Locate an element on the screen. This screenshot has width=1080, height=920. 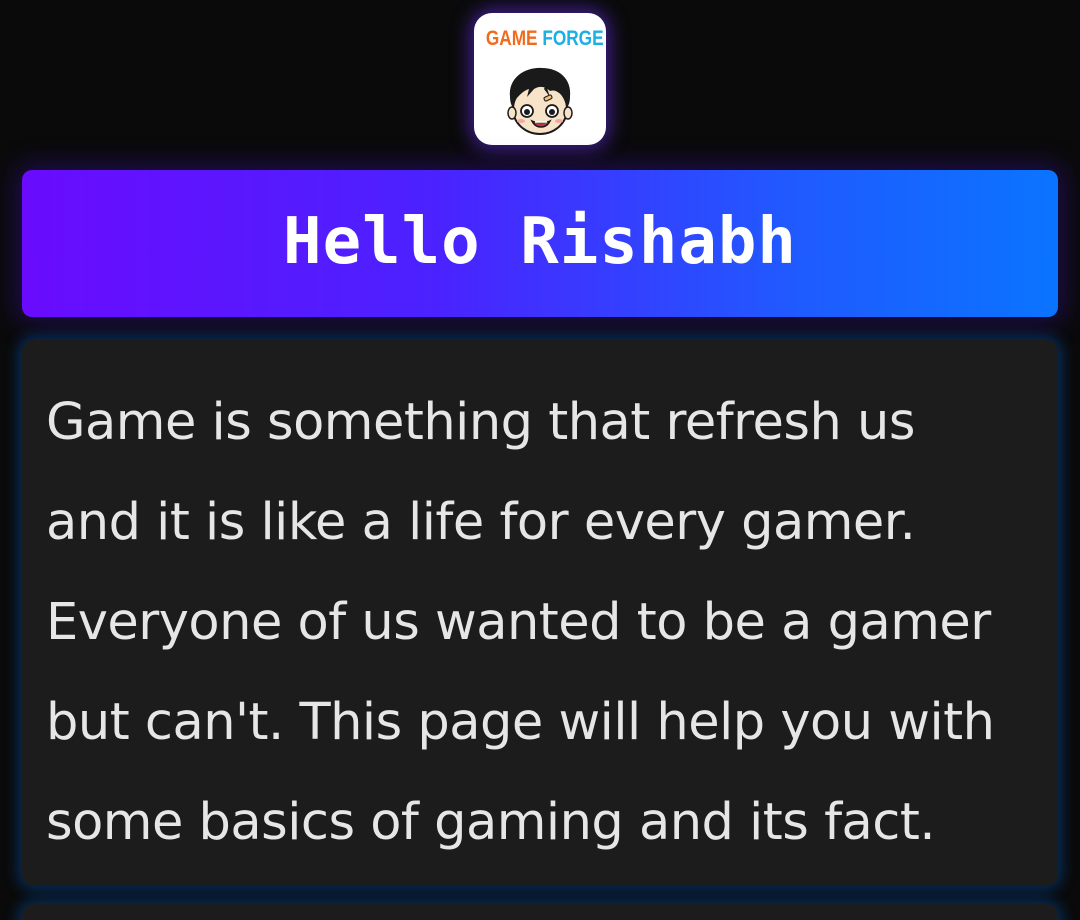
greeting-title: Hello Rishabh is located at coordinates (540, 241).